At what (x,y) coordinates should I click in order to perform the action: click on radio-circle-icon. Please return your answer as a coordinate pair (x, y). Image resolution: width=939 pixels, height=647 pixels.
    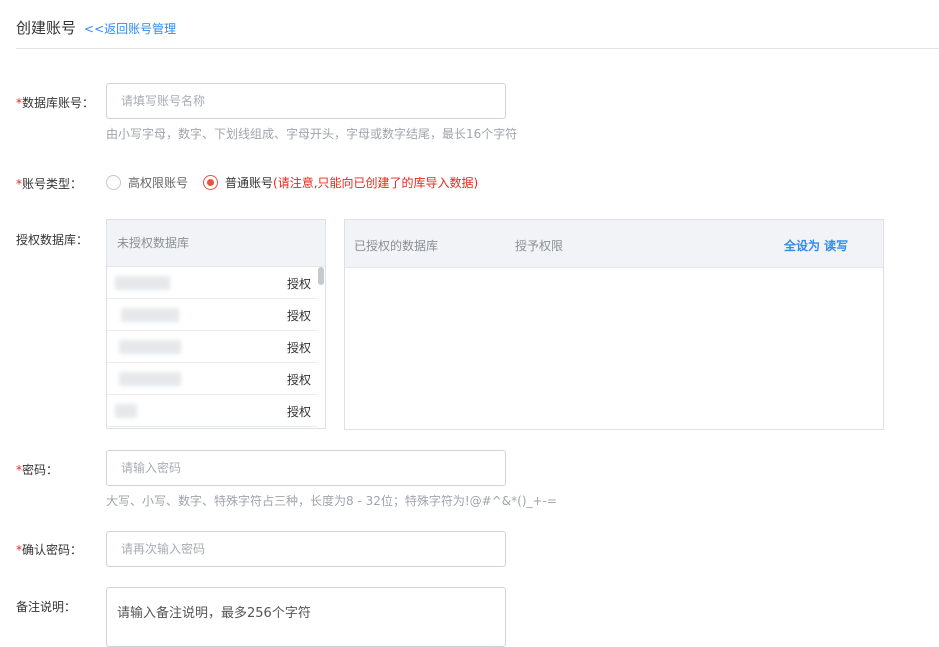
    Looking at the image, I should click on (113, 182).